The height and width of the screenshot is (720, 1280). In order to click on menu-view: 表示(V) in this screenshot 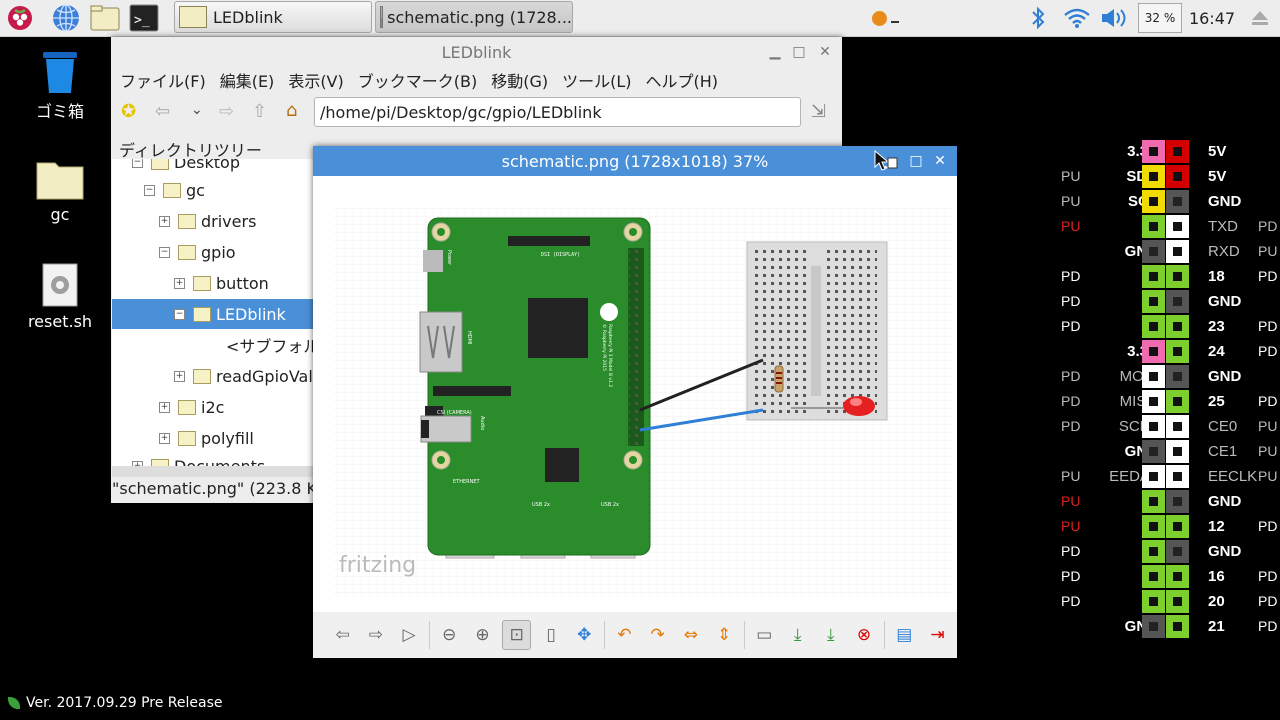, I will do `click(315, 80)`.